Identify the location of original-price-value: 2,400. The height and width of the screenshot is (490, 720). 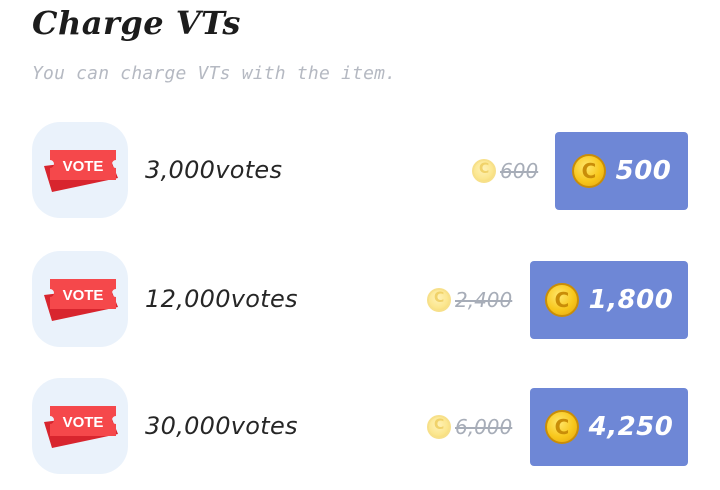
(484, 300).